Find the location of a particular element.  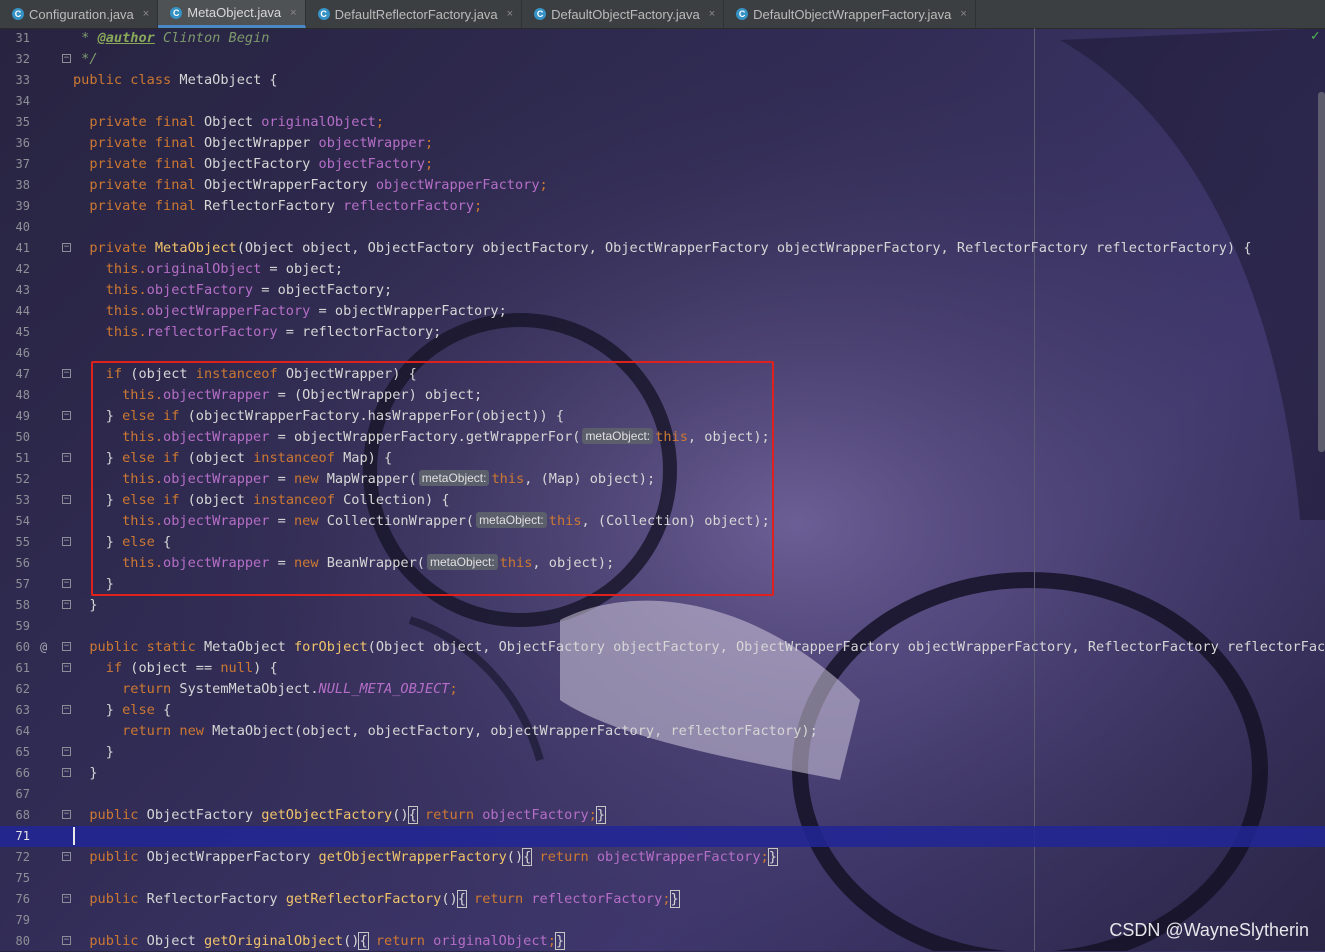

line-number: 80 is located at coordinates (15, 941).